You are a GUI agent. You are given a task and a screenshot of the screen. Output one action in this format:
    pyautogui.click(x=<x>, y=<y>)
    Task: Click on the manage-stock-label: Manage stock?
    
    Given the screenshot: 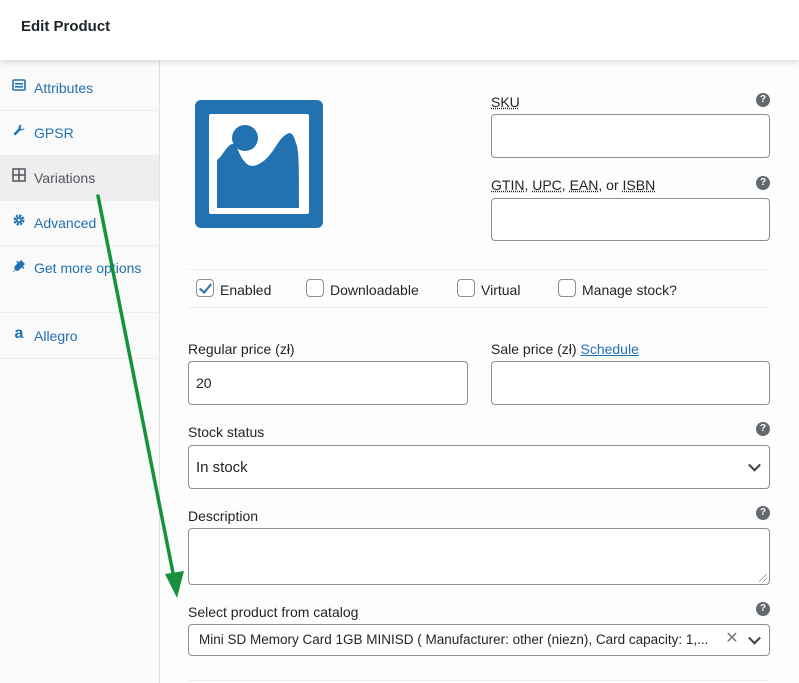 What is the action you would take?
    pyautogui.click(x=629, y=290)
    